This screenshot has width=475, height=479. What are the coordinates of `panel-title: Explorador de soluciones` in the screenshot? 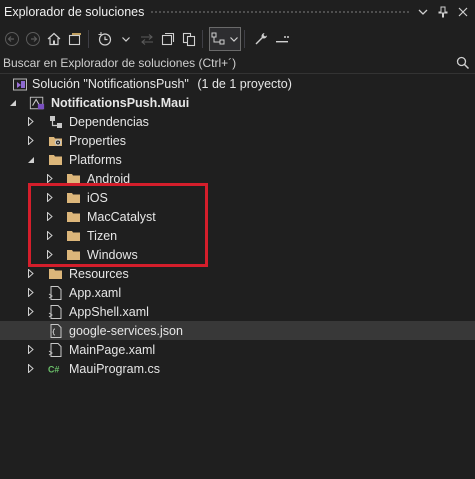 It's located at (74, 12).